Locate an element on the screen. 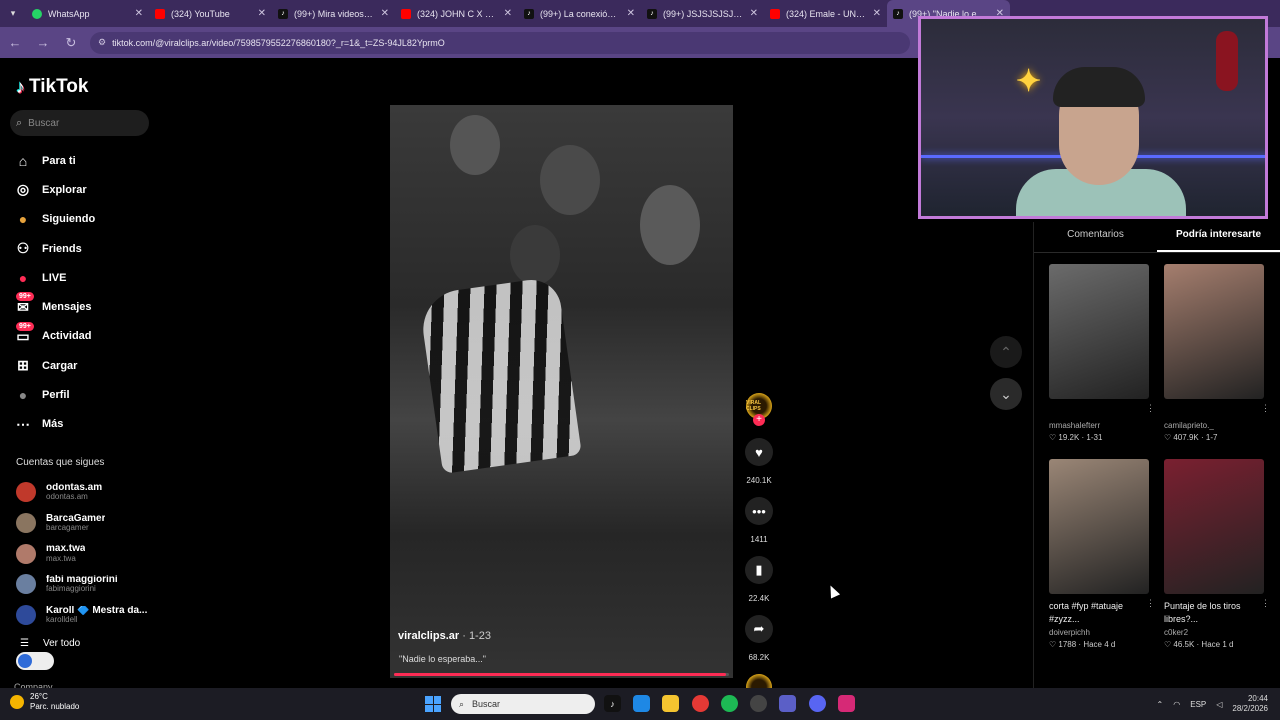  comment-action: ••• 1411 is located at coordinates (759, 520).